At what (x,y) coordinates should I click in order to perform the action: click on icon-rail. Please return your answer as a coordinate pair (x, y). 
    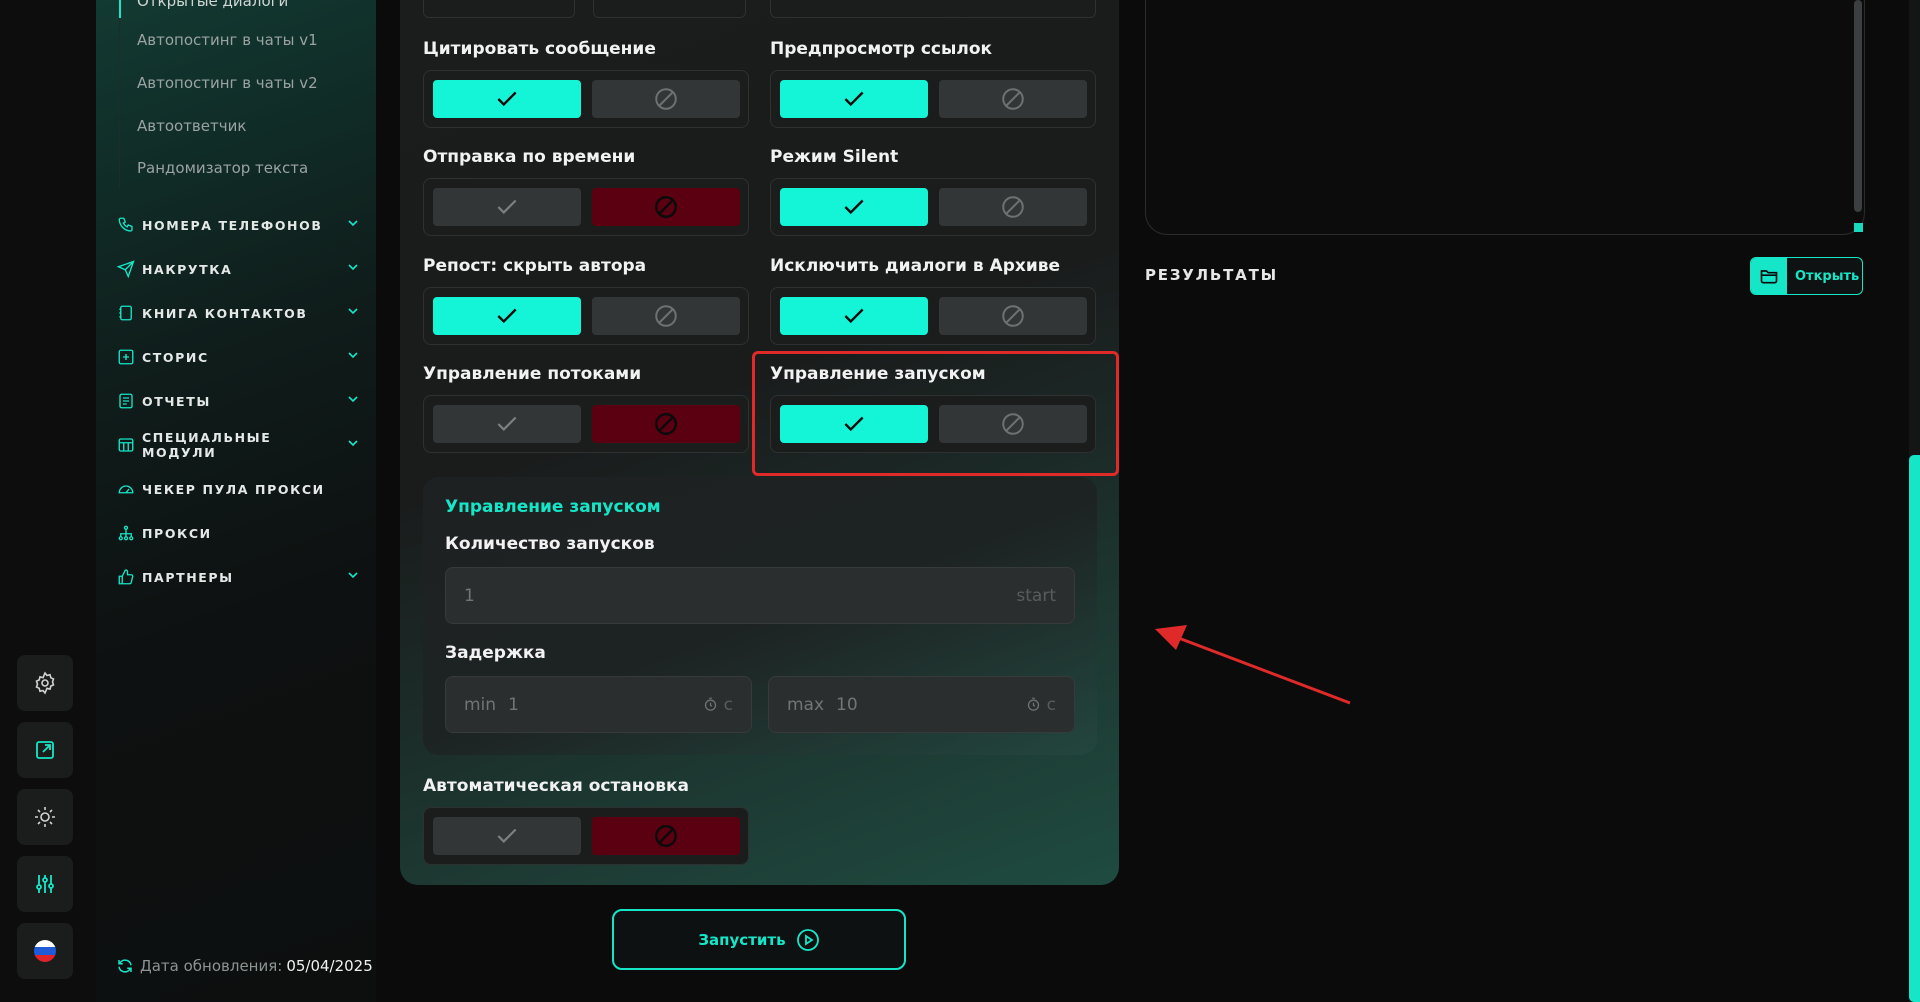
    Looking at the image, I should click on (48, 501).